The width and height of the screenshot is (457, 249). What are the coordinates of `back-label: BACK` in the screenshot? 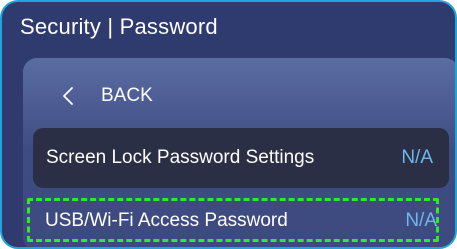 It's located at (127, 95).